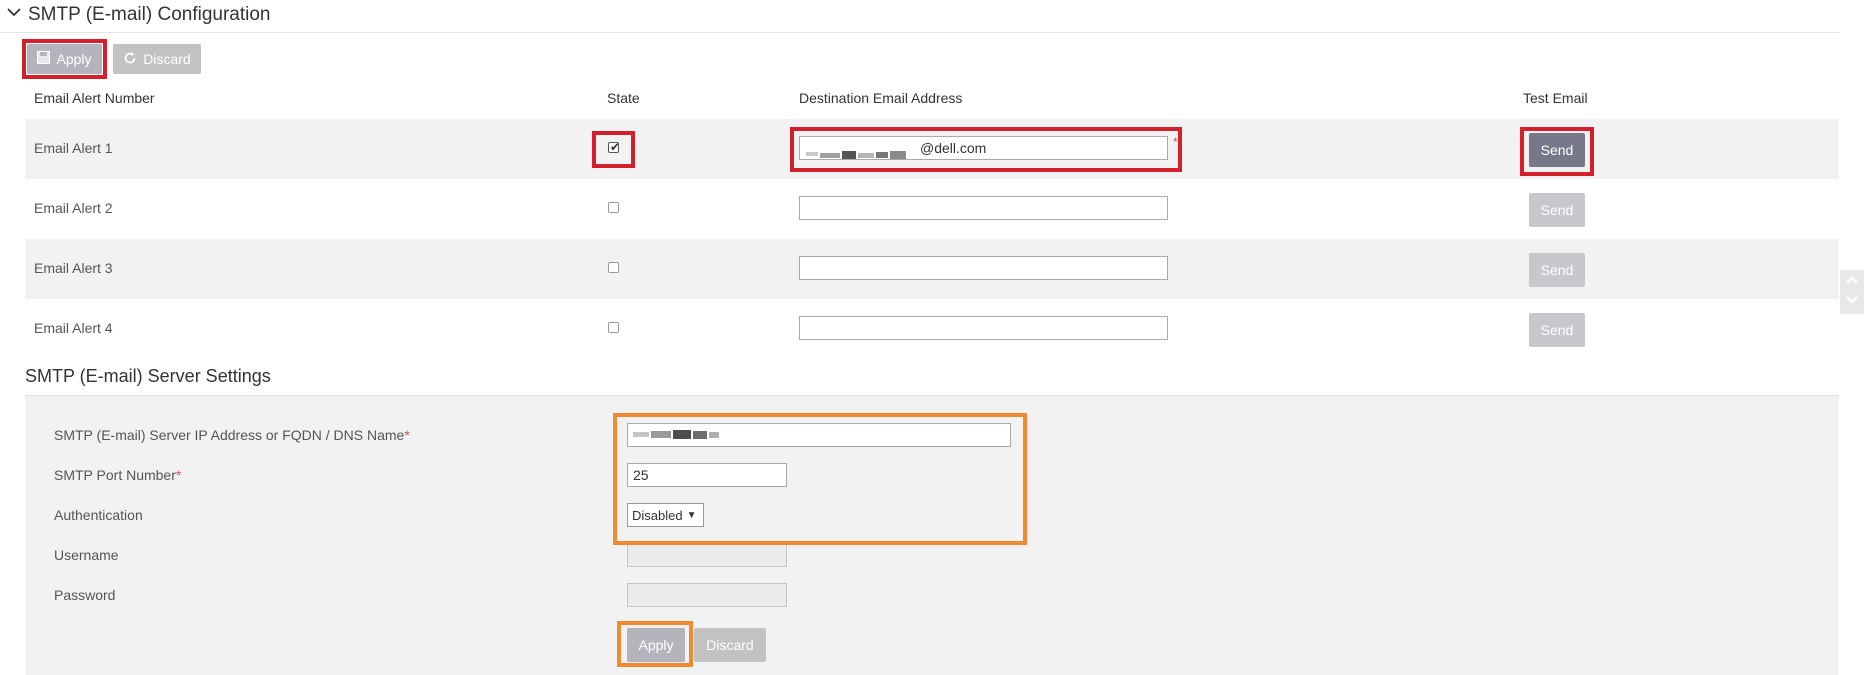 This screenshot has height=675, width=1868. I want to click on column-header-state: State, so click(623, 98).